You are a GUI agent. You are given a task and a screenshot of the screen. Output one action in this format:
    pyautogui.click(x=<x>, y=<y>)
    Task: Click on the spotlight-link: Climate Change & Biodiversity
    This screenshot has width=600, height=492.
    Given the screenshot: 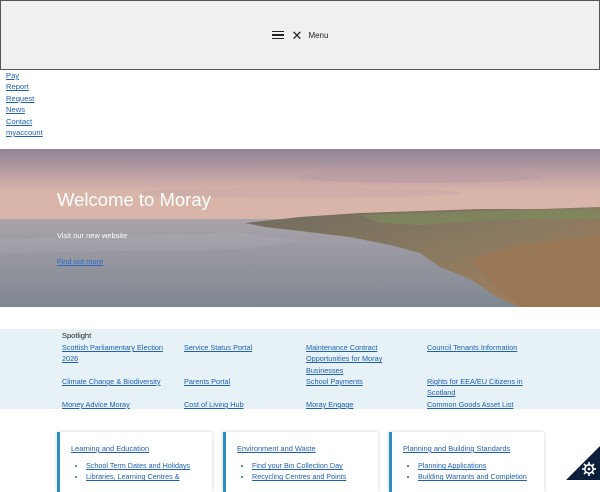 What is the action you would take?
    pyautogui.click(x=121, y=381)
    